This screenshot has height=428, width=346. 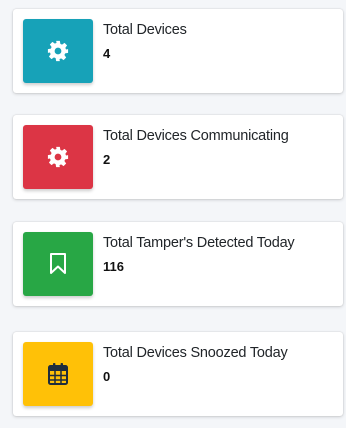 I want to click on info-box-title: Total Tamper's Detected Today, so click(x=199, y=243).